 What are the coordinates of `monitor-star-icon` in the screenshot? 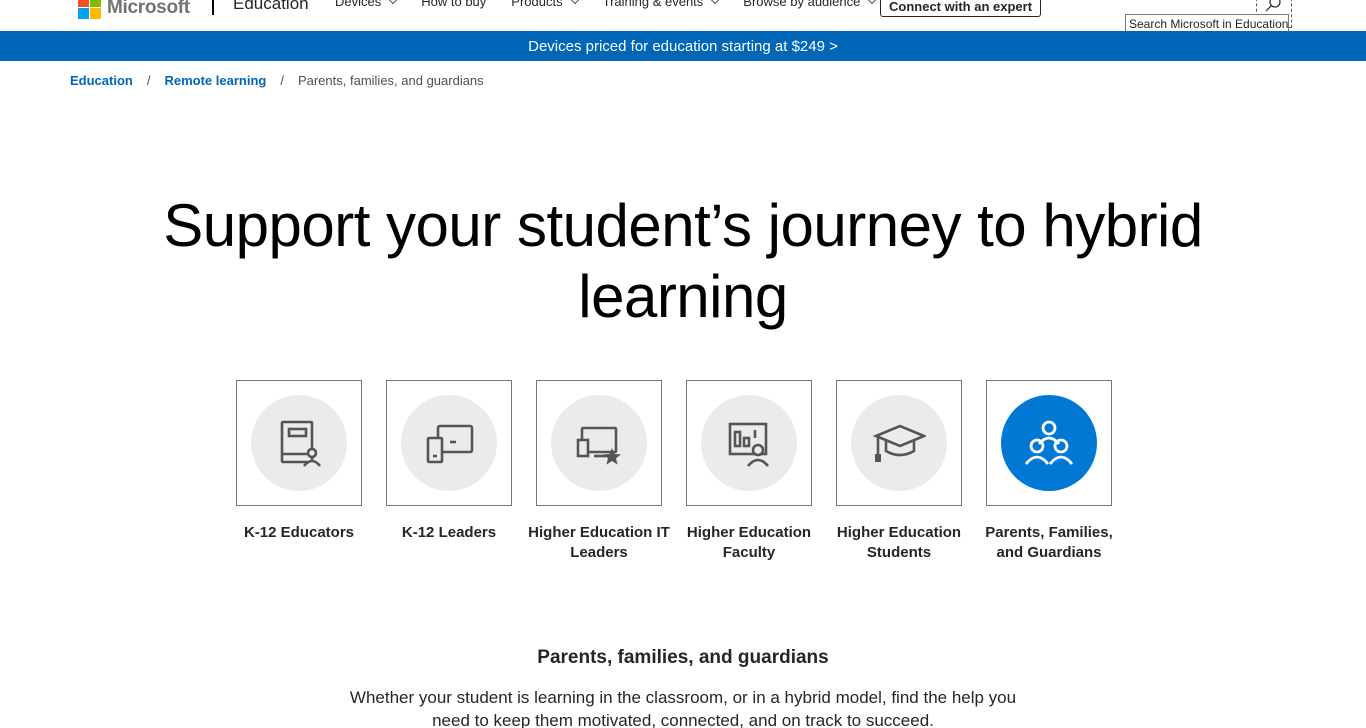 It's located at (598, 445).